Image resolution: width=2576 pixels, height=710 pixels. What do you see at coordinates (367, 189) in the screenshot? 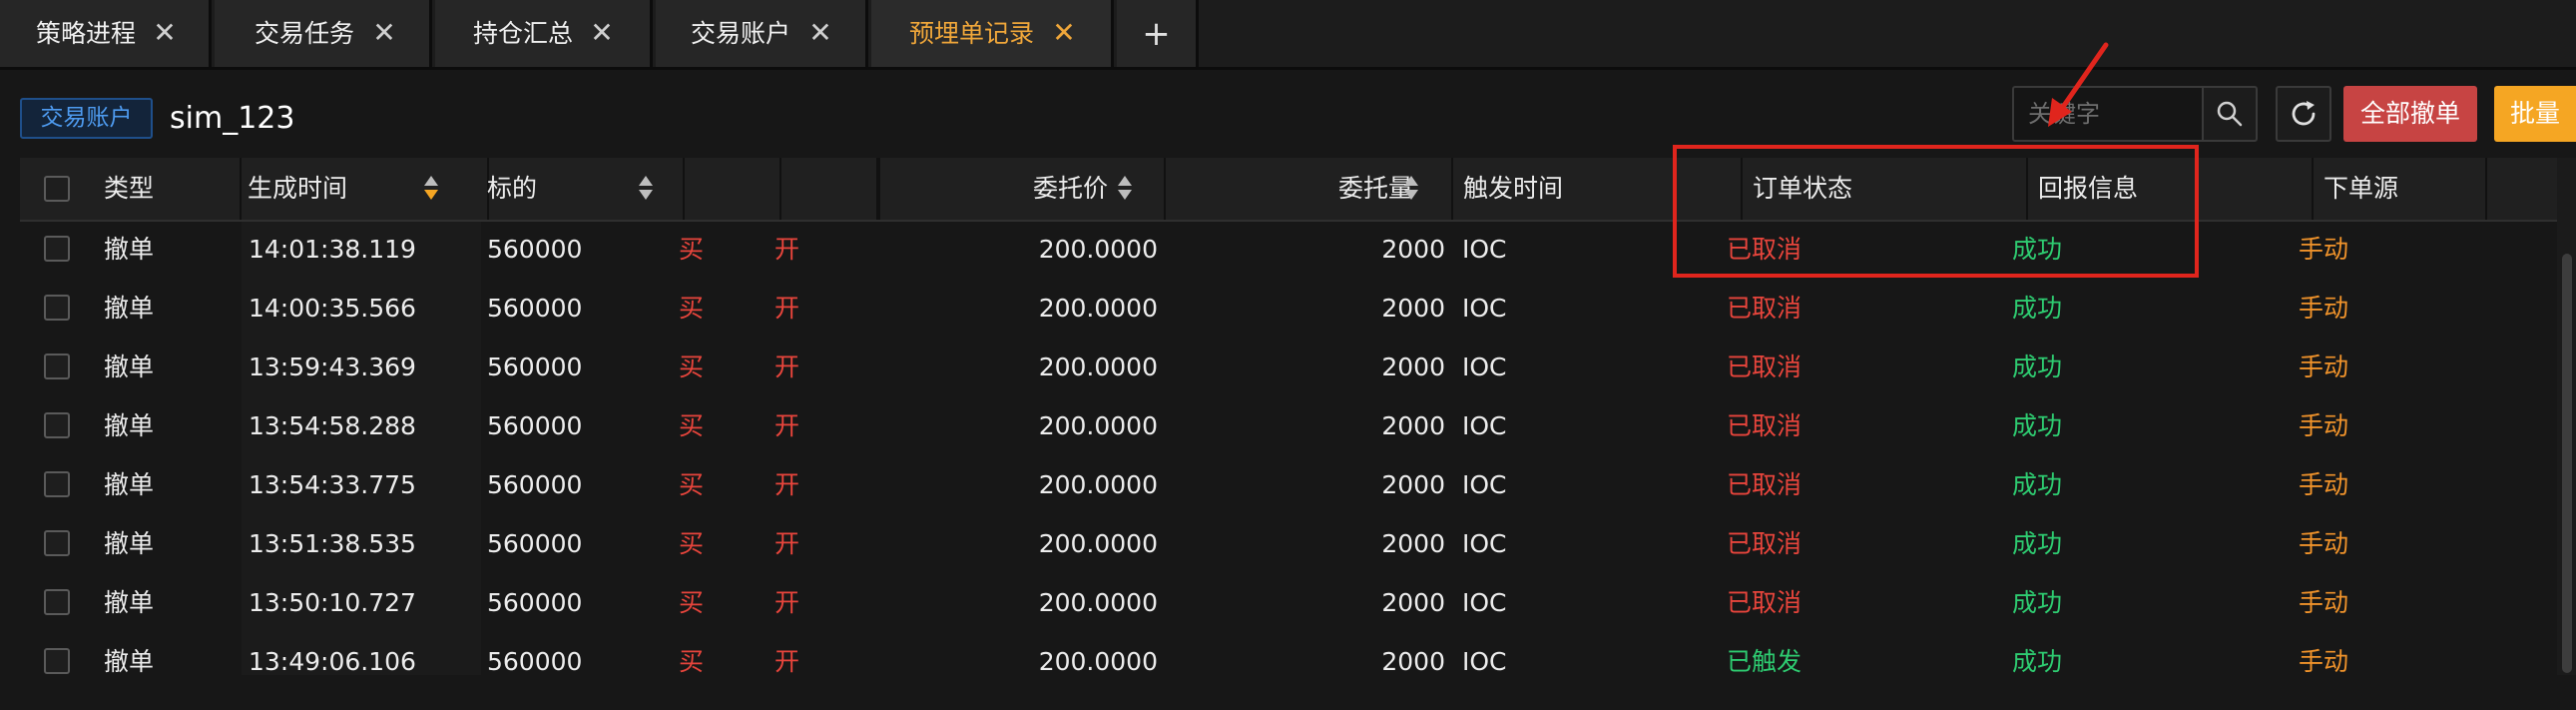
I see `col-gen-time: 生成时间` at bounding box center [367, 189].